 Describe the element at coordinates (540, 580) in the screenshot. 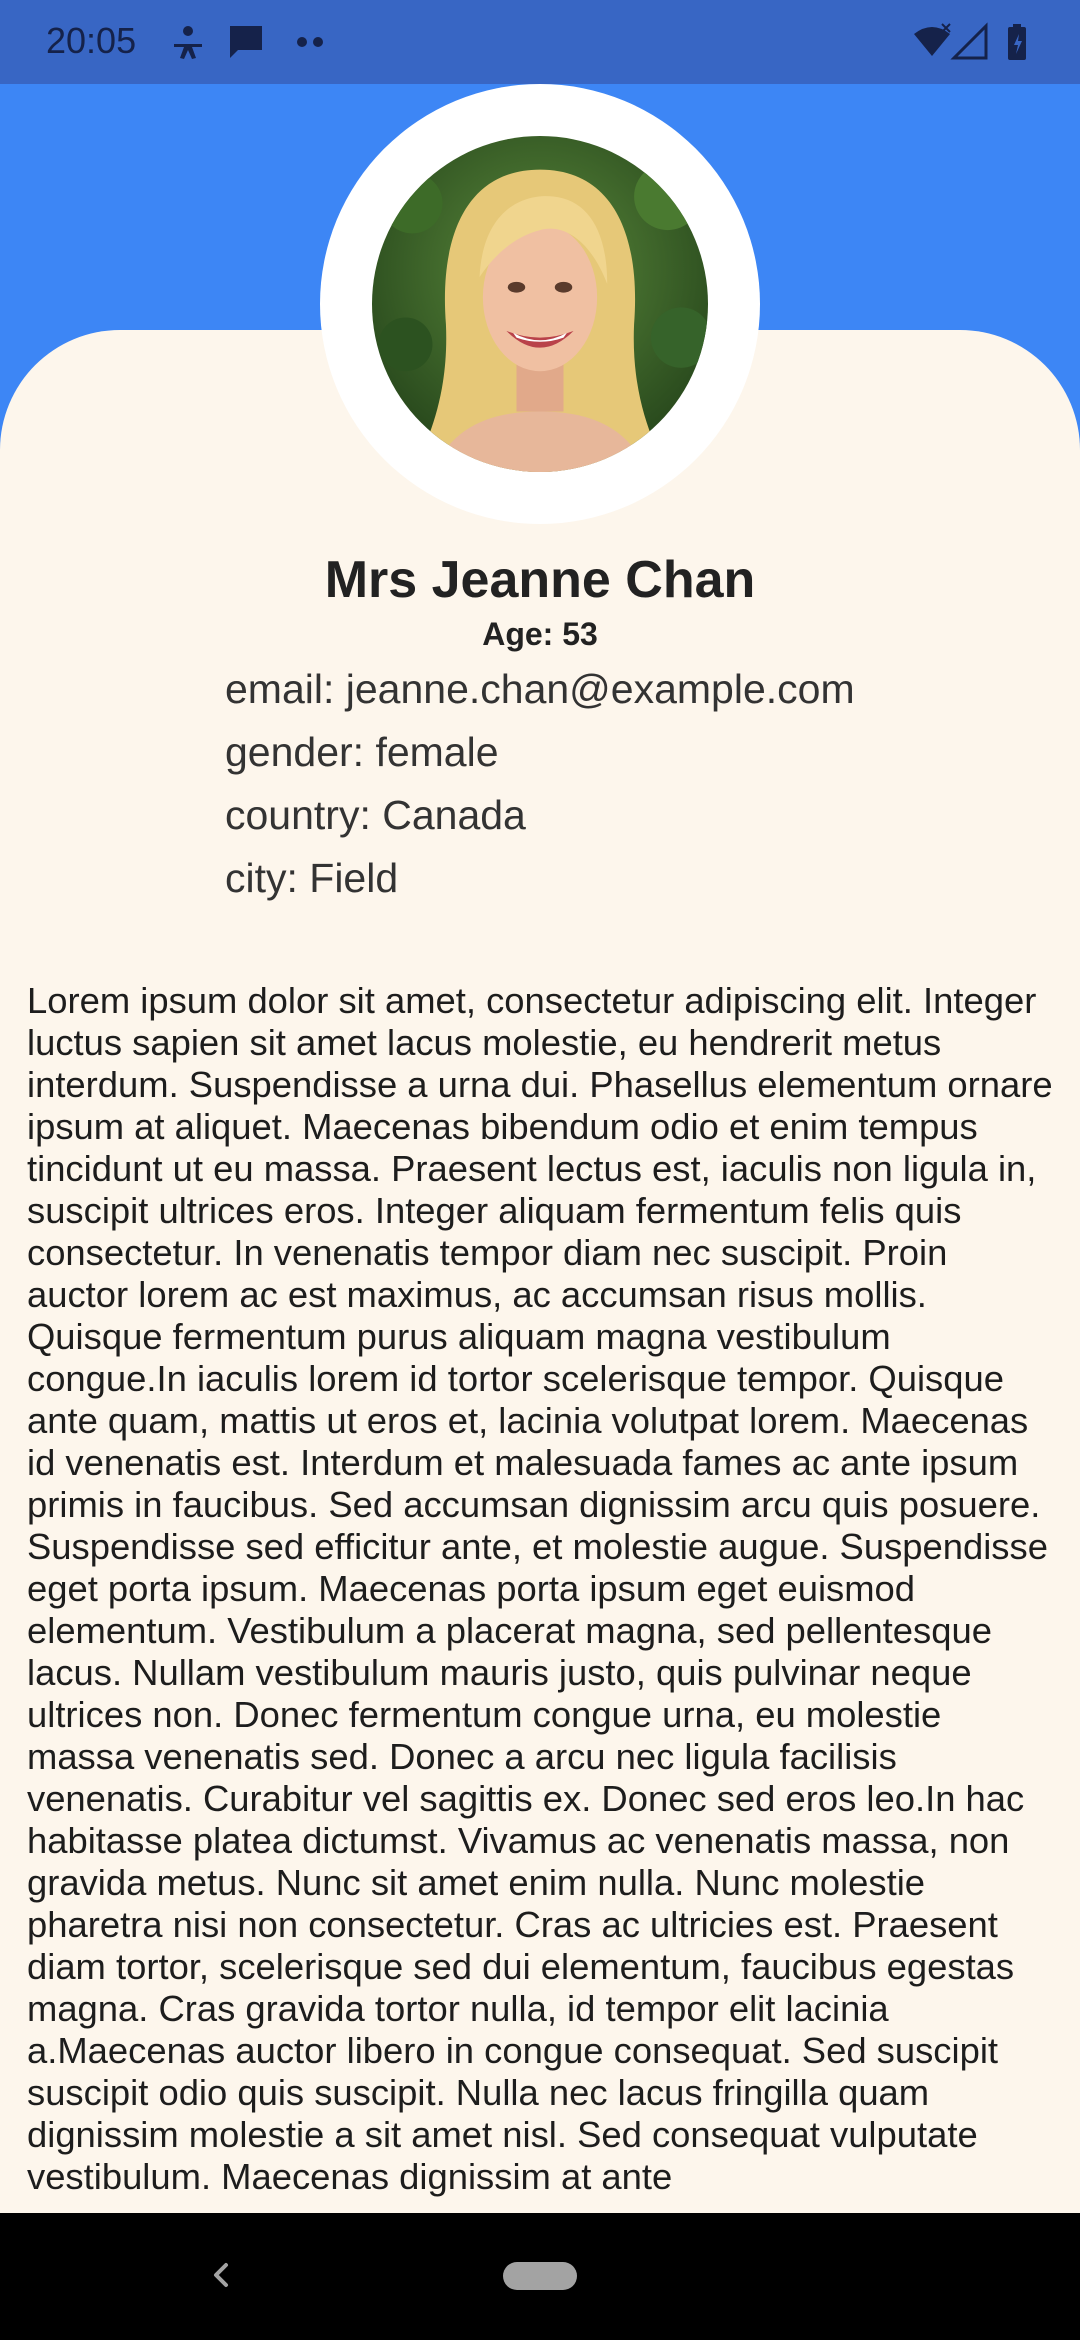

I see `profile-name: Mrs Jeanne Chan` at that location.